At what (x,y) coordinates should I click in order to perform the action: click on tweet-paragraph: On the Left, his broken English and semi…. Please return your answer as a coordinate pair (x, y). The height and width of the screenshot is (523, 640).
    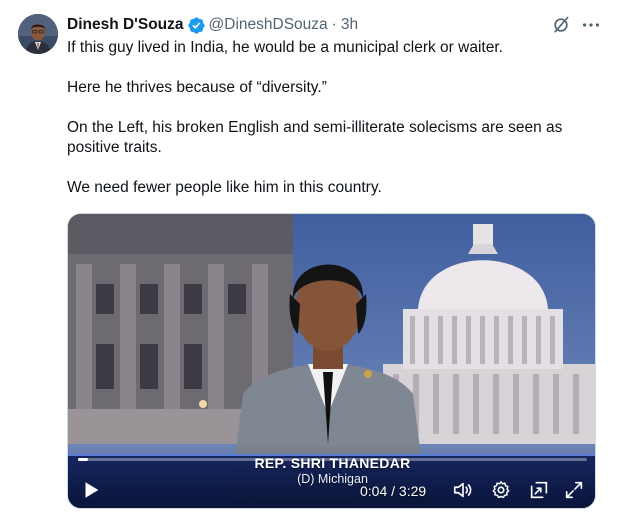
    Looking at the image, I should click on (315, 137).